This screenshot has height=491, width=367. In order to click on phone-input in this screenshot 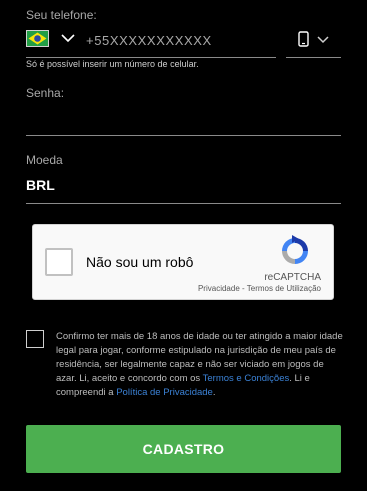, I will do `click(181, 40)`.